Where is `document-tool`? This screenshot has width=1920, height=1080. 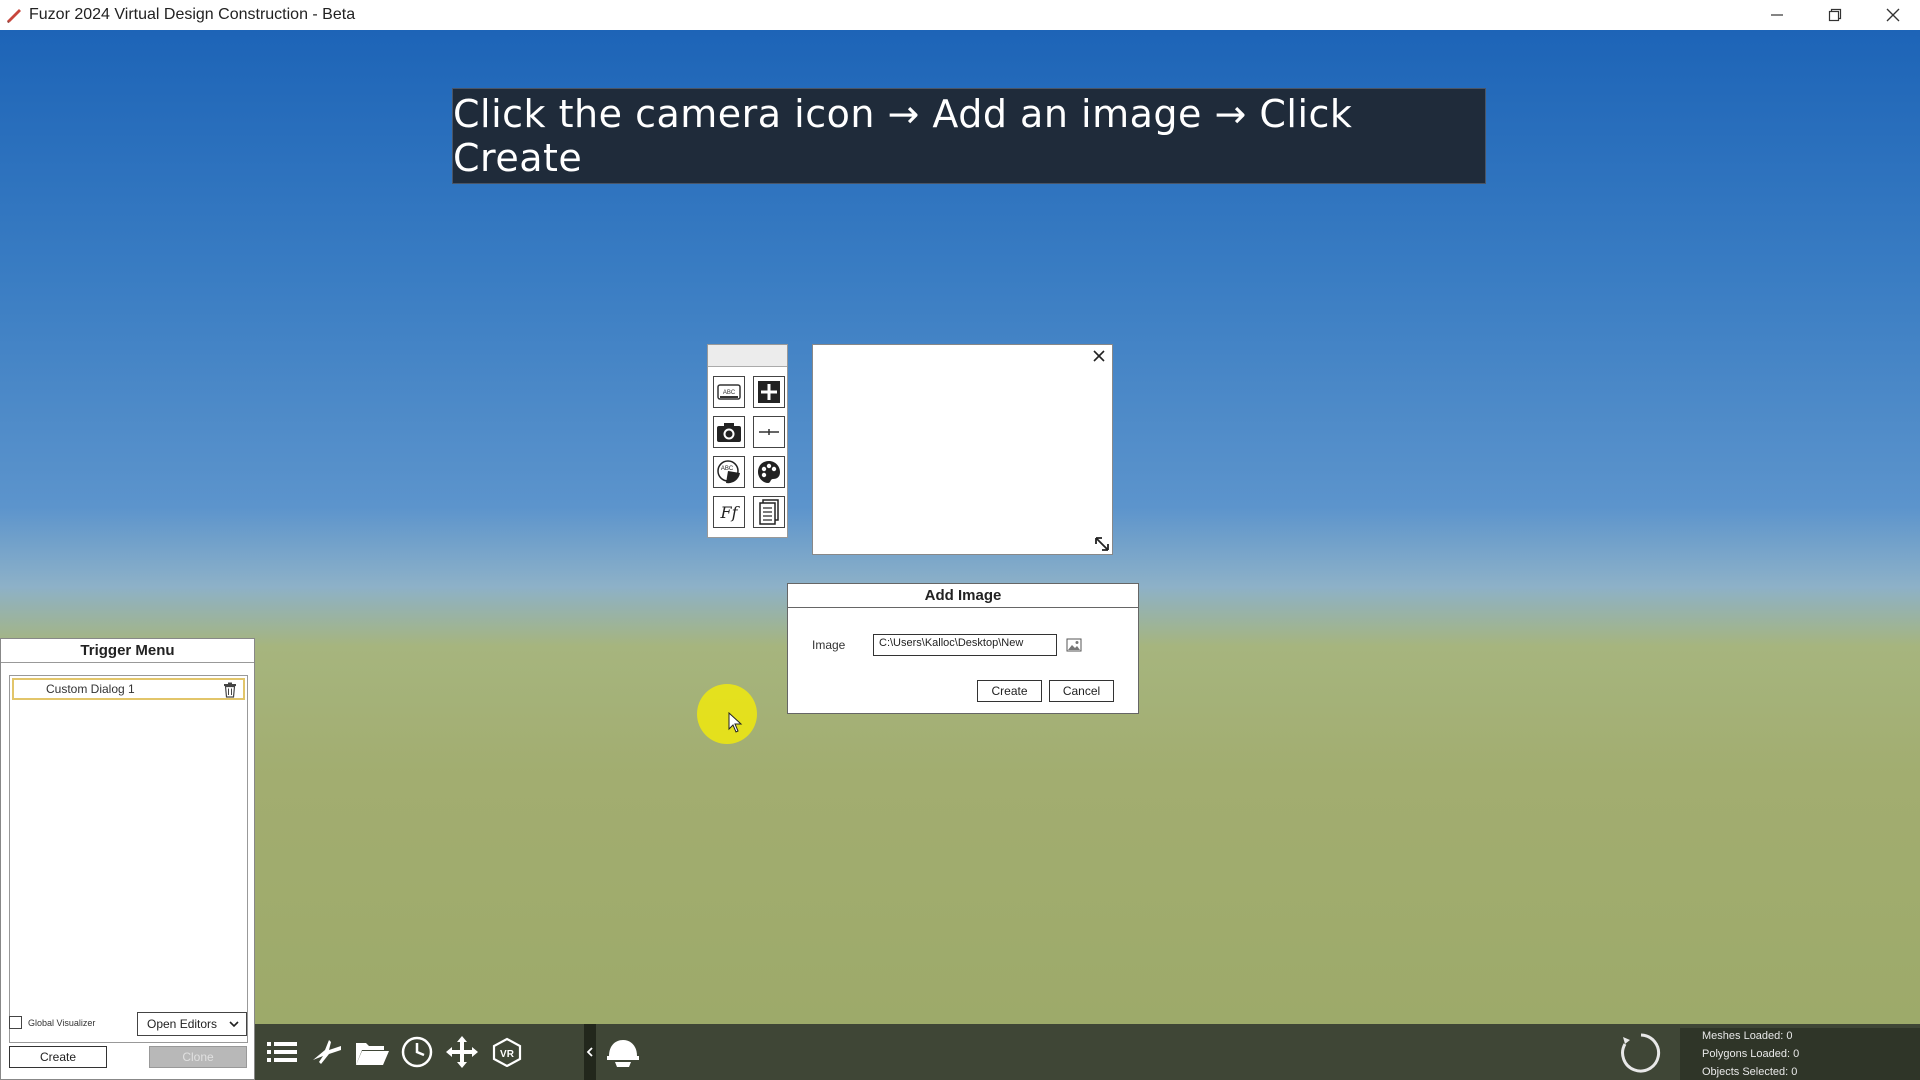 document-tool is located at coordinates (769, 512).